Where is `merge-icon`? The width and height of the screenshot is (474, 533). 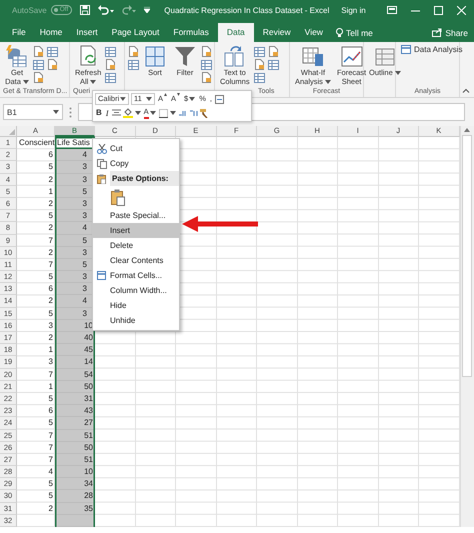 merge-icon is located at coordinates (219, 99).